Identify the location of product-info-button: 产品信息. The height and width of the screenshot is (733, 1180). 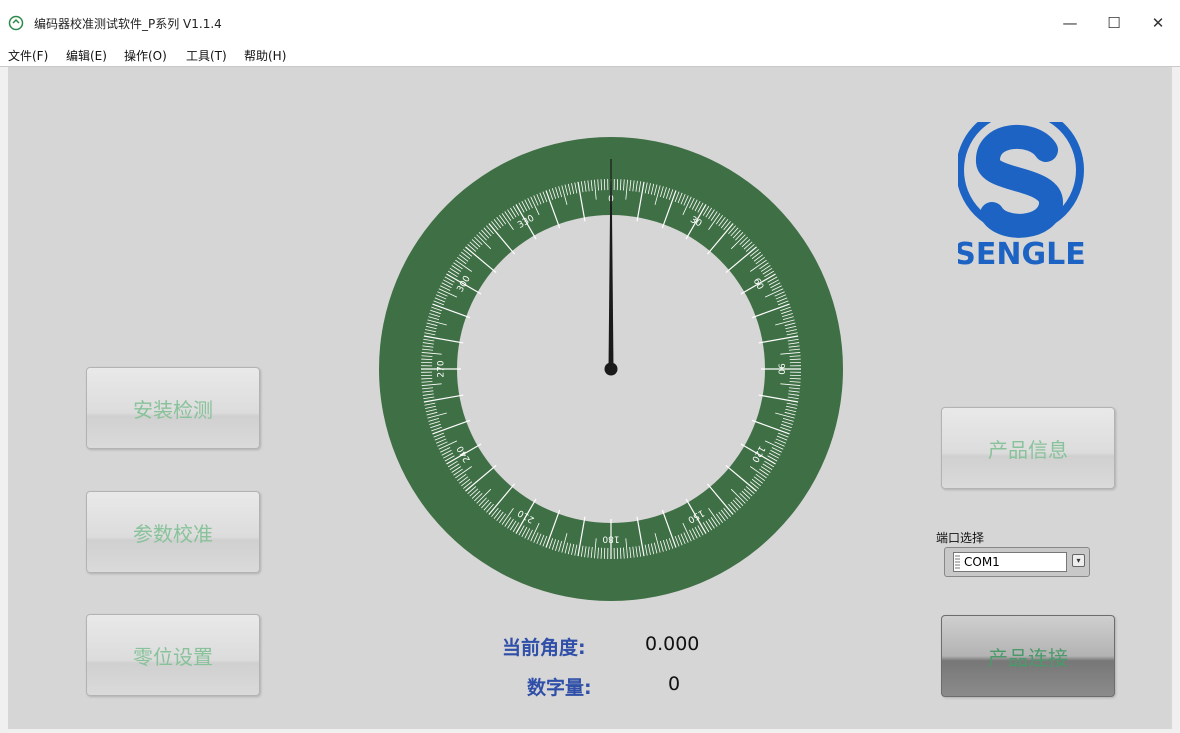
(1028, 448).